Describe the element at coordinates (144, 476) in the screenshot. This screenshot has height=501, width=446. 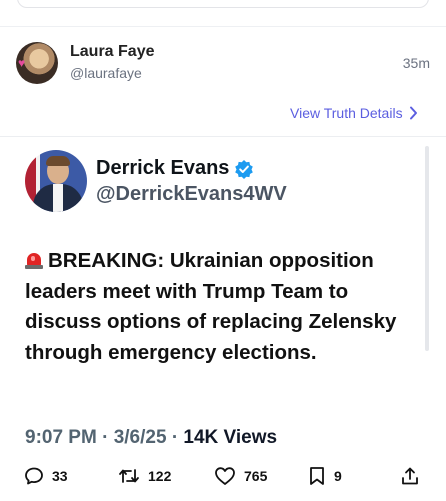
I see `retweet-button: 122` at that location.